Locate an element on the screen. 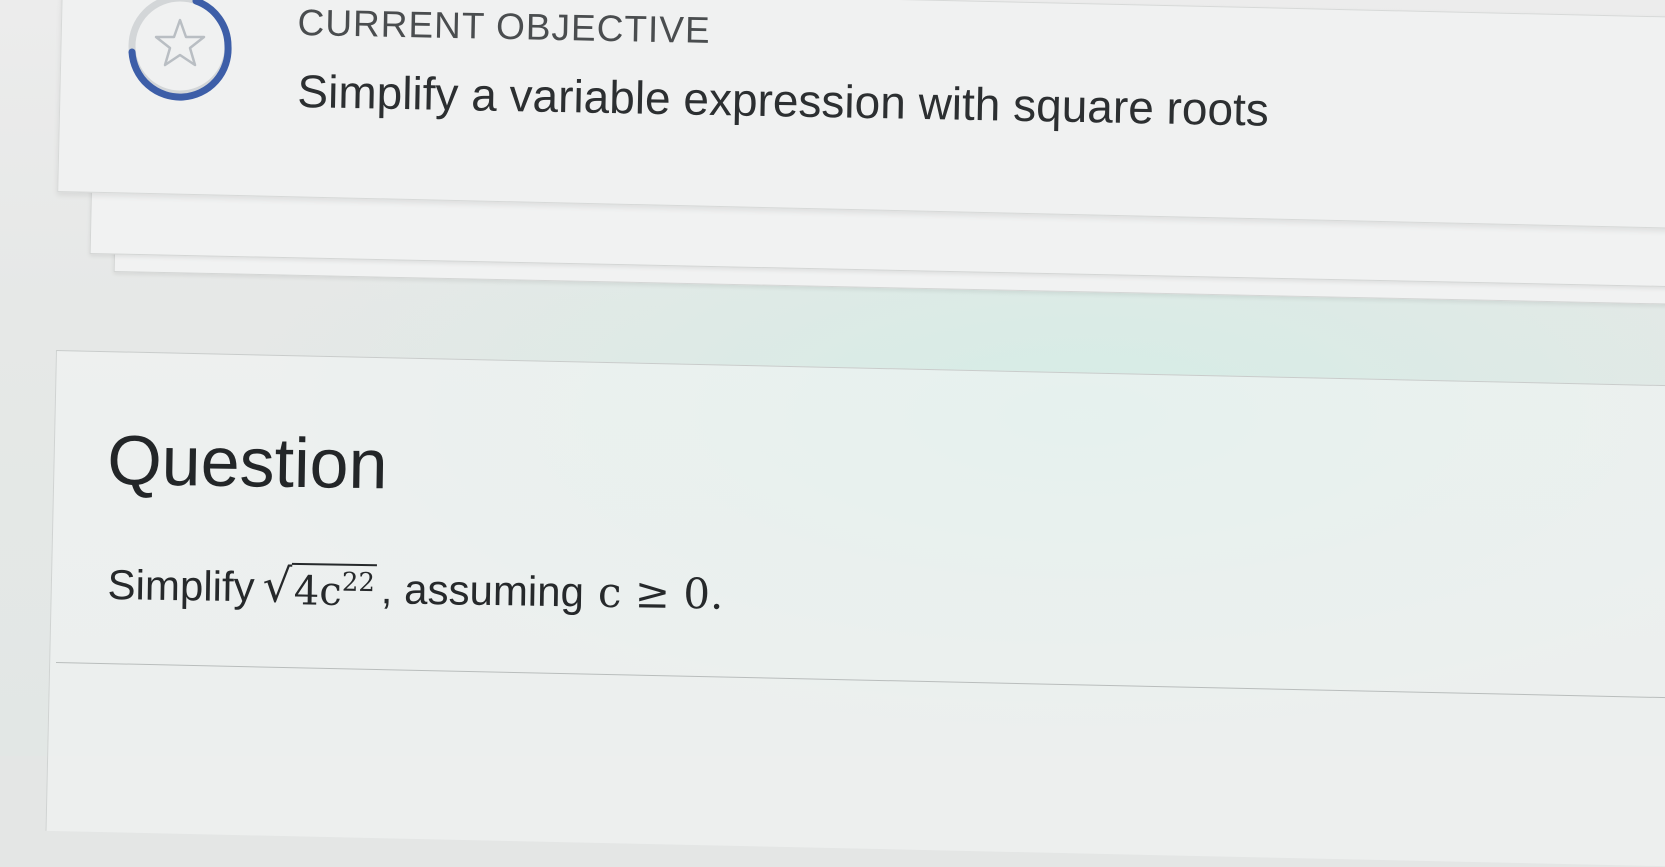  radicand: 4c22 is located at coordinates (334, 589).